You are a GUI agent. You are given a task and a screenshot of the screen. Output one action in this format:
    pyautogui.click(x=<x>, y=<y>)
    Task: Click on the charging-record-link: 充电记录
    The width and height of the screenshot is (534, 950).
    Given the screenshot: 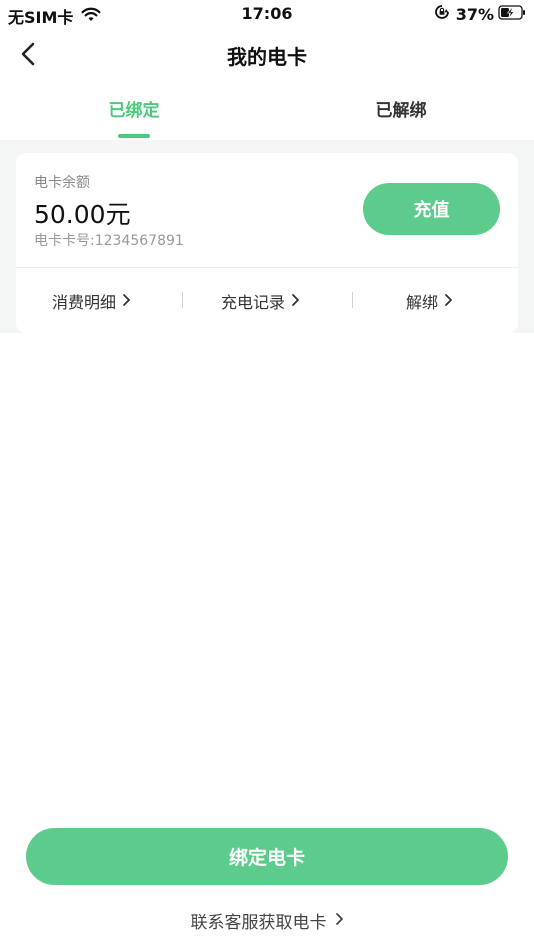 What is the action you would take?
    pyautogui.click(x=260, y=301)
    